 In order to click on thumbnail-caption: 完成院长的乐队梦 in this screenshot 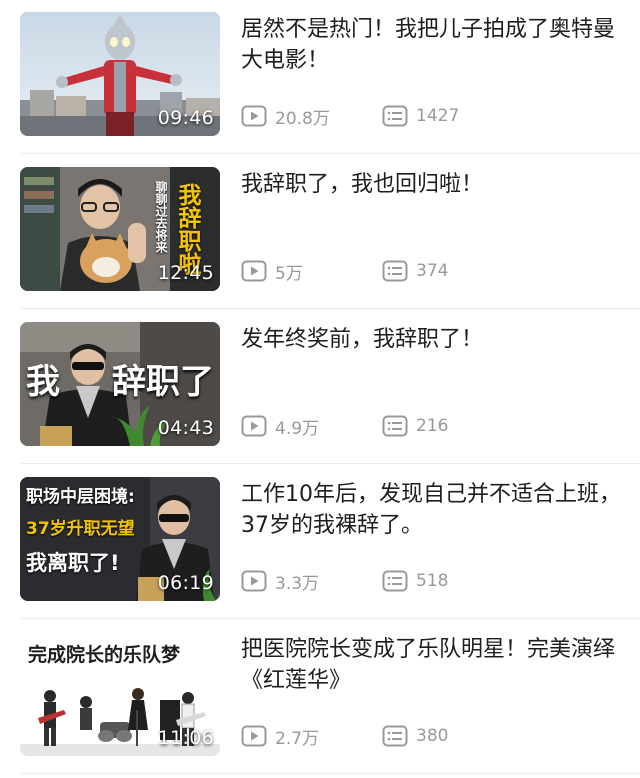, I will do `click(104, 655)`.